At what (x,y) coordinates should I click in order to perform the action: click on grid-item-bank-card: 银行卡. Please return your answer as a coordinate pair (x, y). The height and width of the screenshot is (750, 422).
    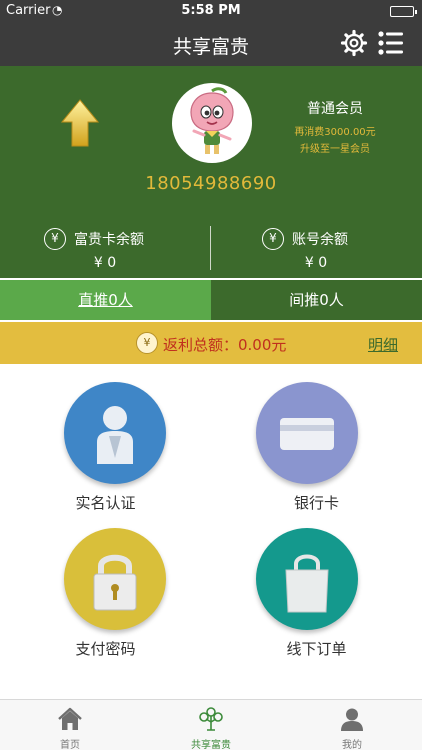
    Looking at the image, I should click on (316, 455).